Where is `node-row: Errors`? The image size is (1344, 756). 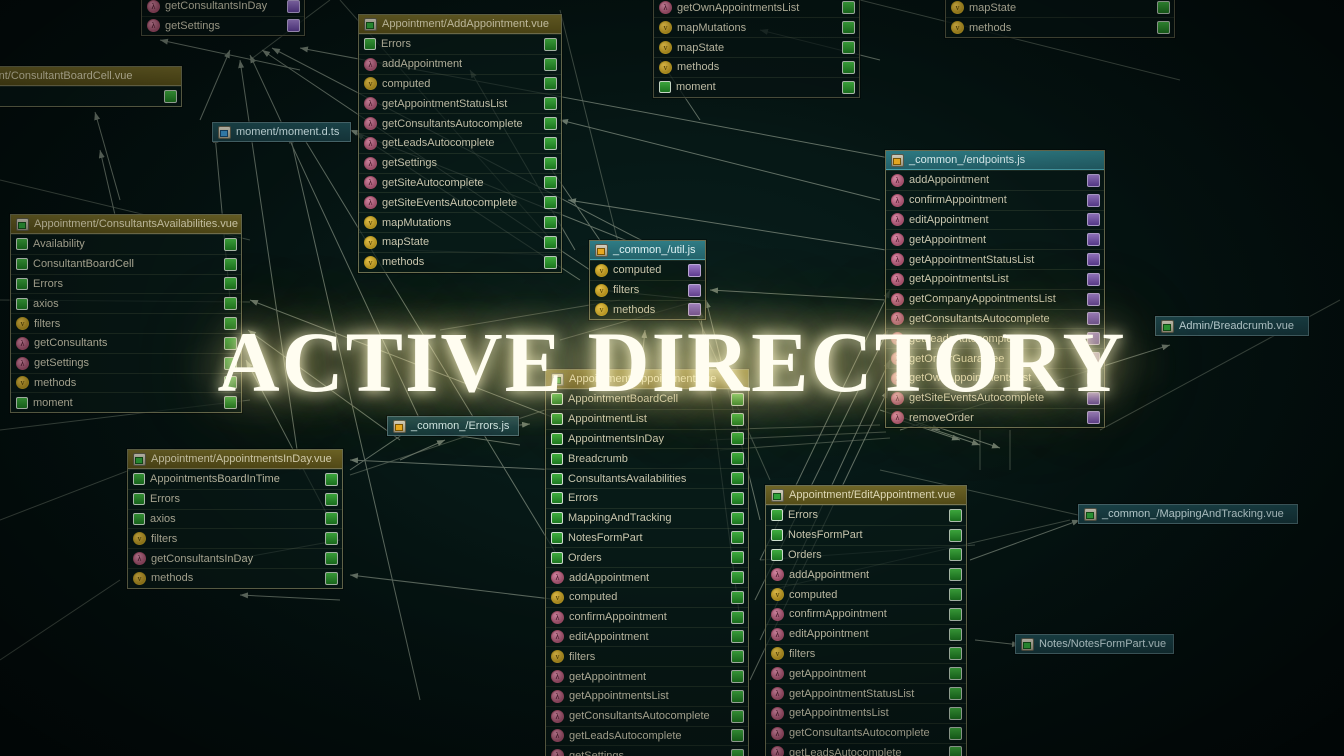
node-row: Errors is located at coordinates (126, 283).